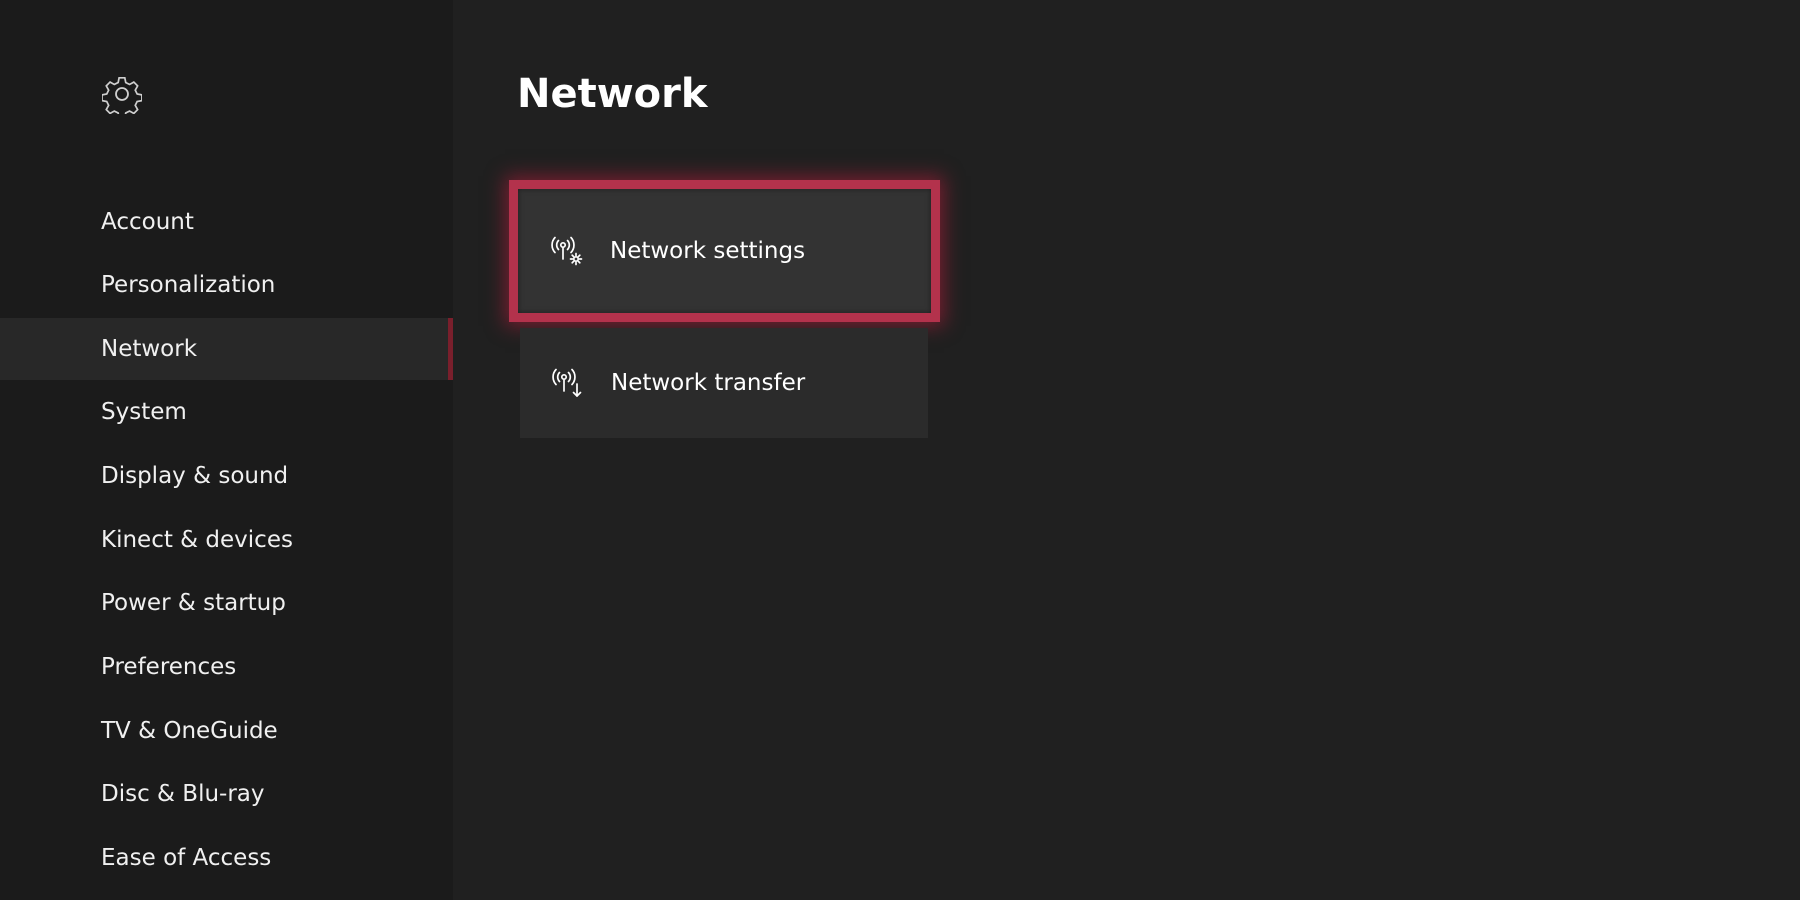 Image resolution: width=1800 pixels, height=900 pixels. Describe the element at coordinates (226, 412) in the screenshot. I see `sidebar-item-system: System` at that location.